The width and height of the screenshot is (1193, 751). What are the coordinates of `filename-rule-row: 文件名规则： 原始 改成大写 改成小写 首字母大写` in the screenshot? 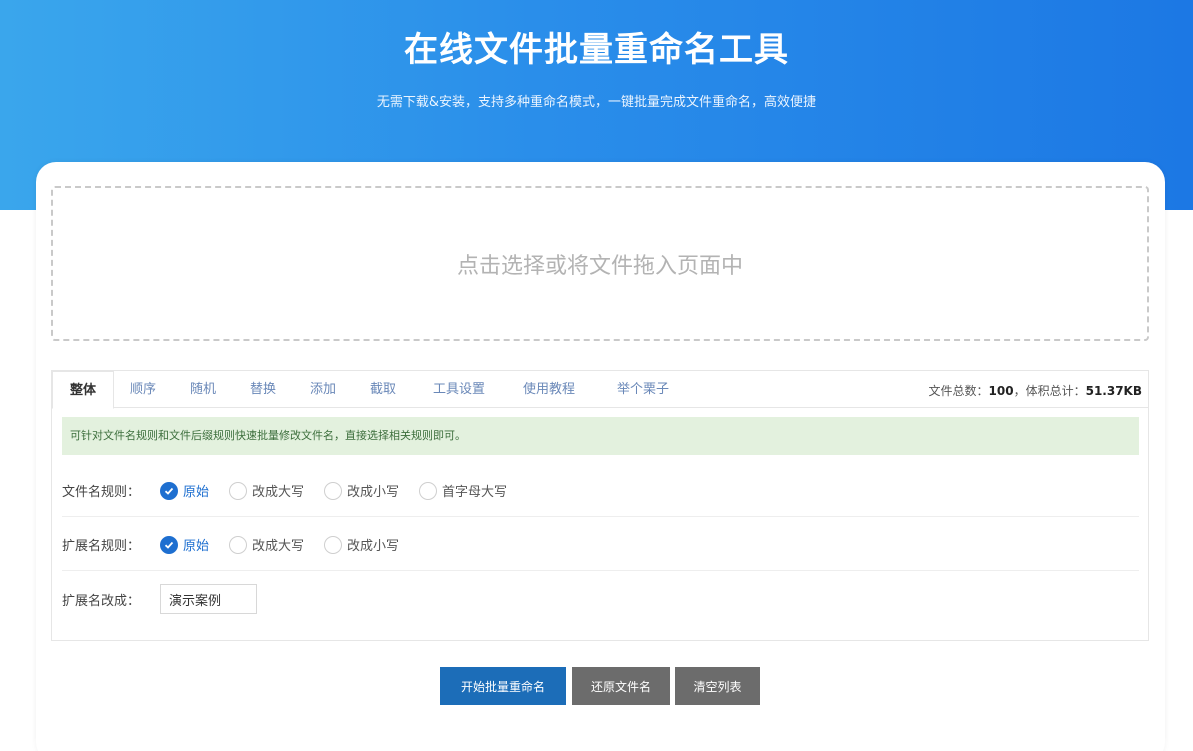 It's located at (600, 491).